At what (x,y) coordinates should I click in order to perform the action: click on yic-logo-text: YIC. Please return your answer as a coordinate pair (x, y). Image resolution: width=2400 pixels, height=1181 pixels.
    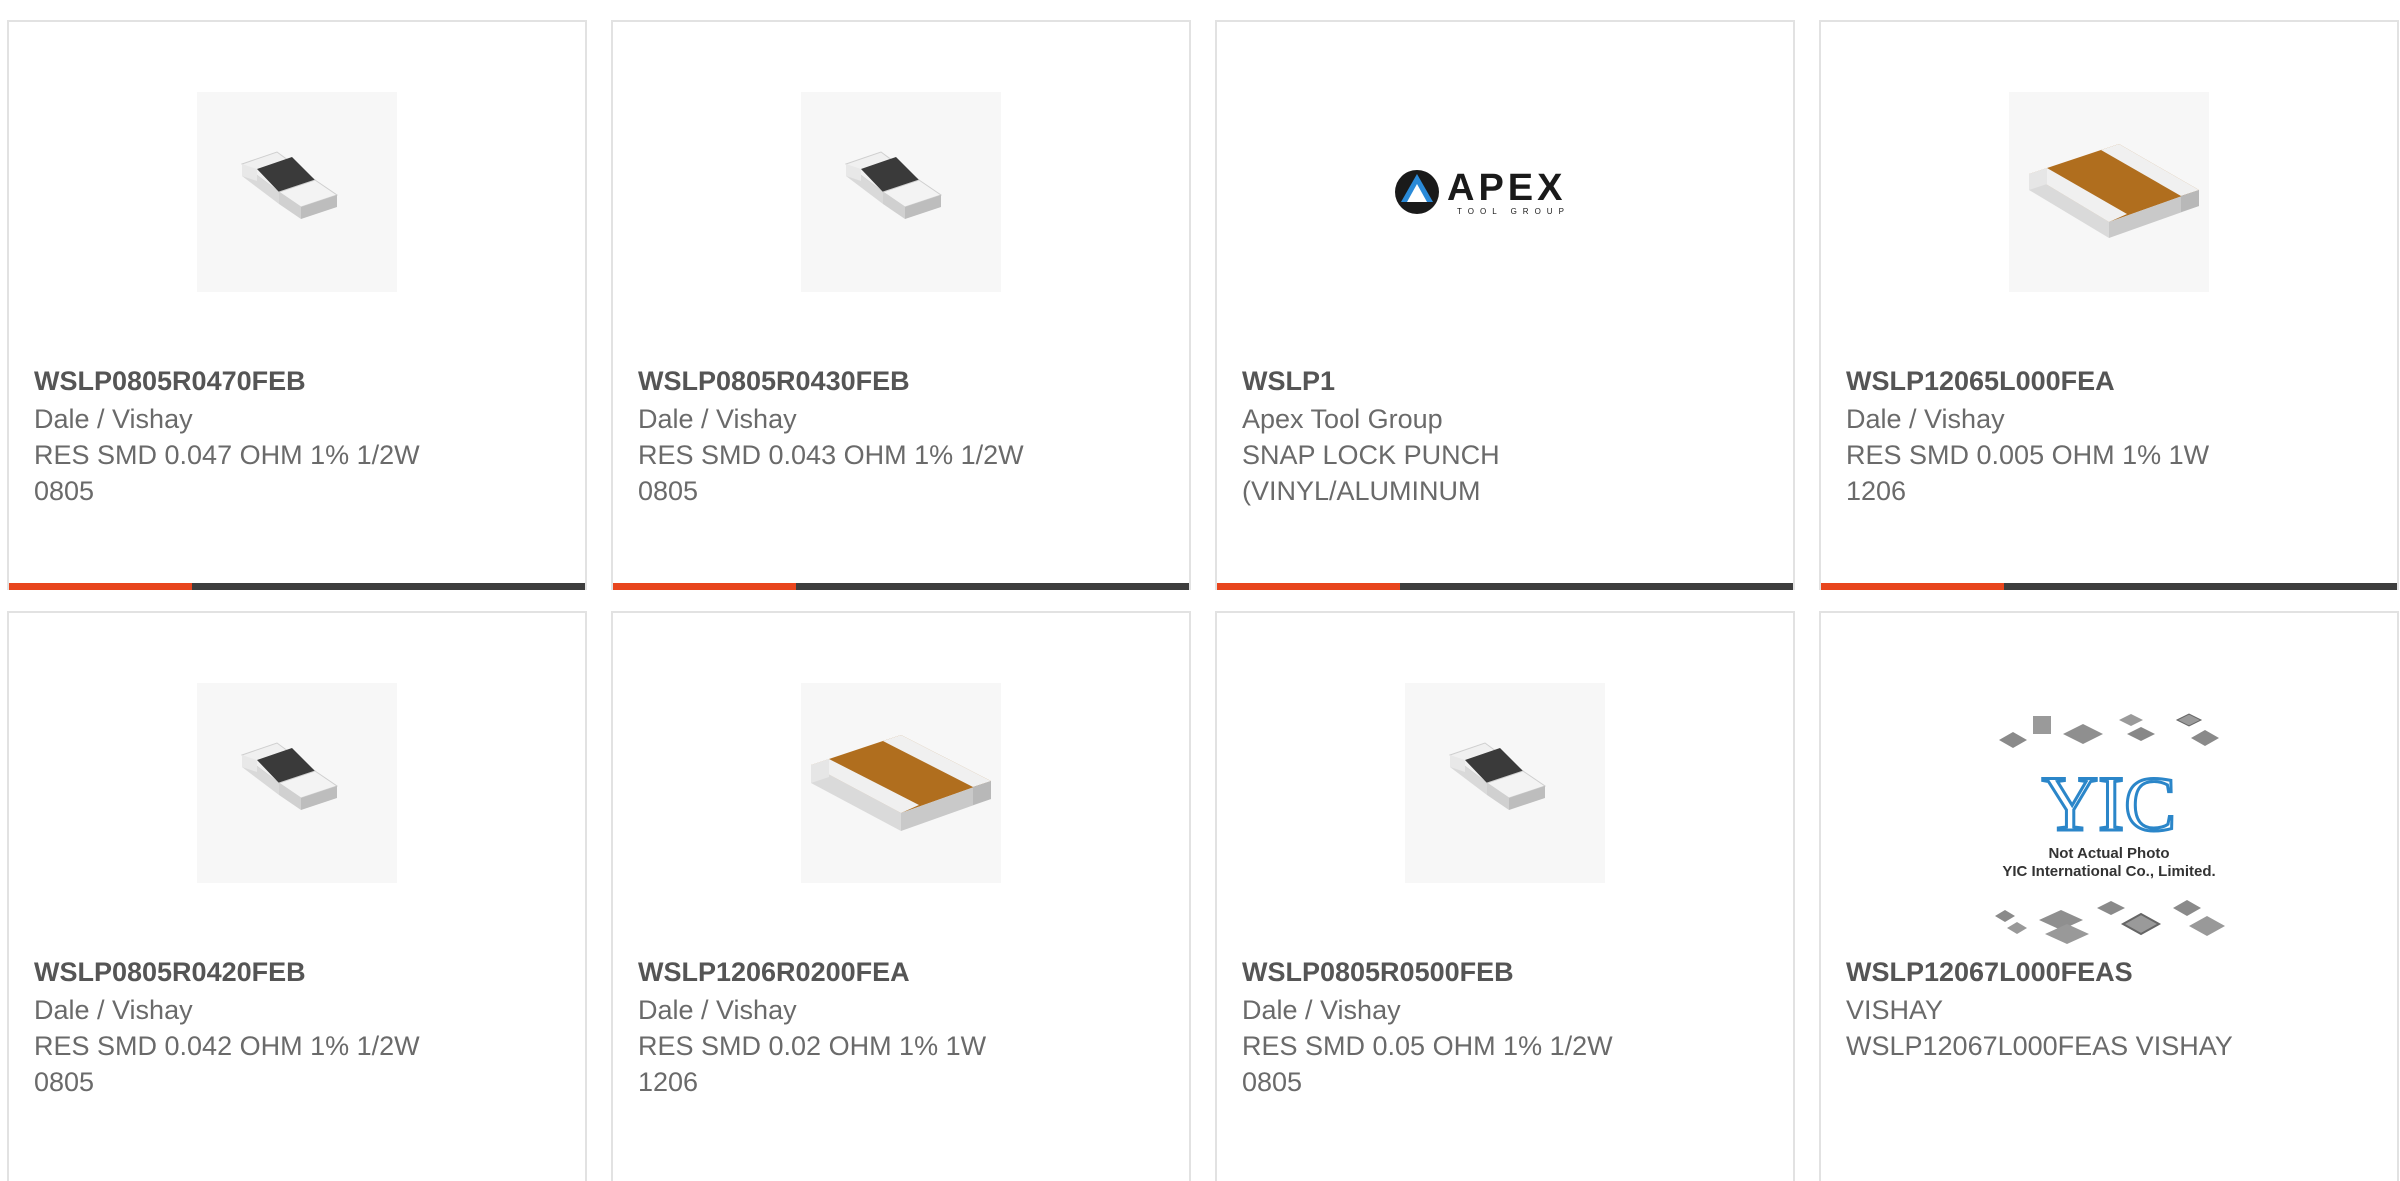
    Looking at the image, I should click on (2109, 803).